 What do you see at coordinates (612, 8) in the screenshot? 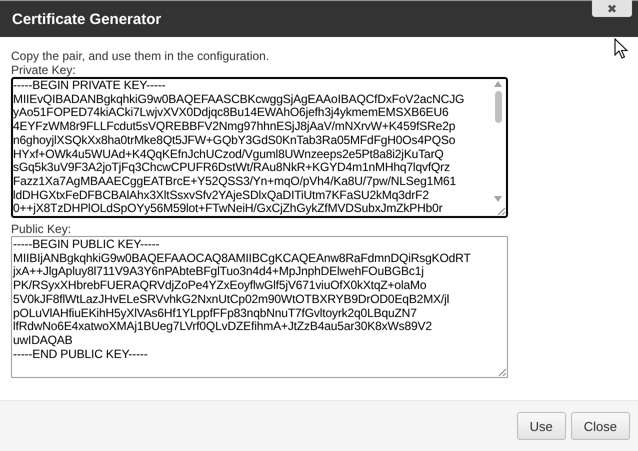
I see `close-button: ✖` at bounding box center [612, 8].